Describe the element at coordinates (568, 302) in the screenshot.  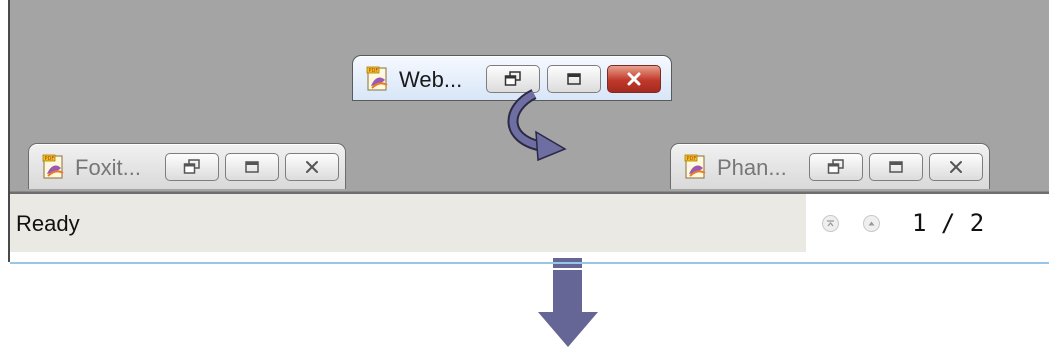
I see `down-arrow-icon` at that location.